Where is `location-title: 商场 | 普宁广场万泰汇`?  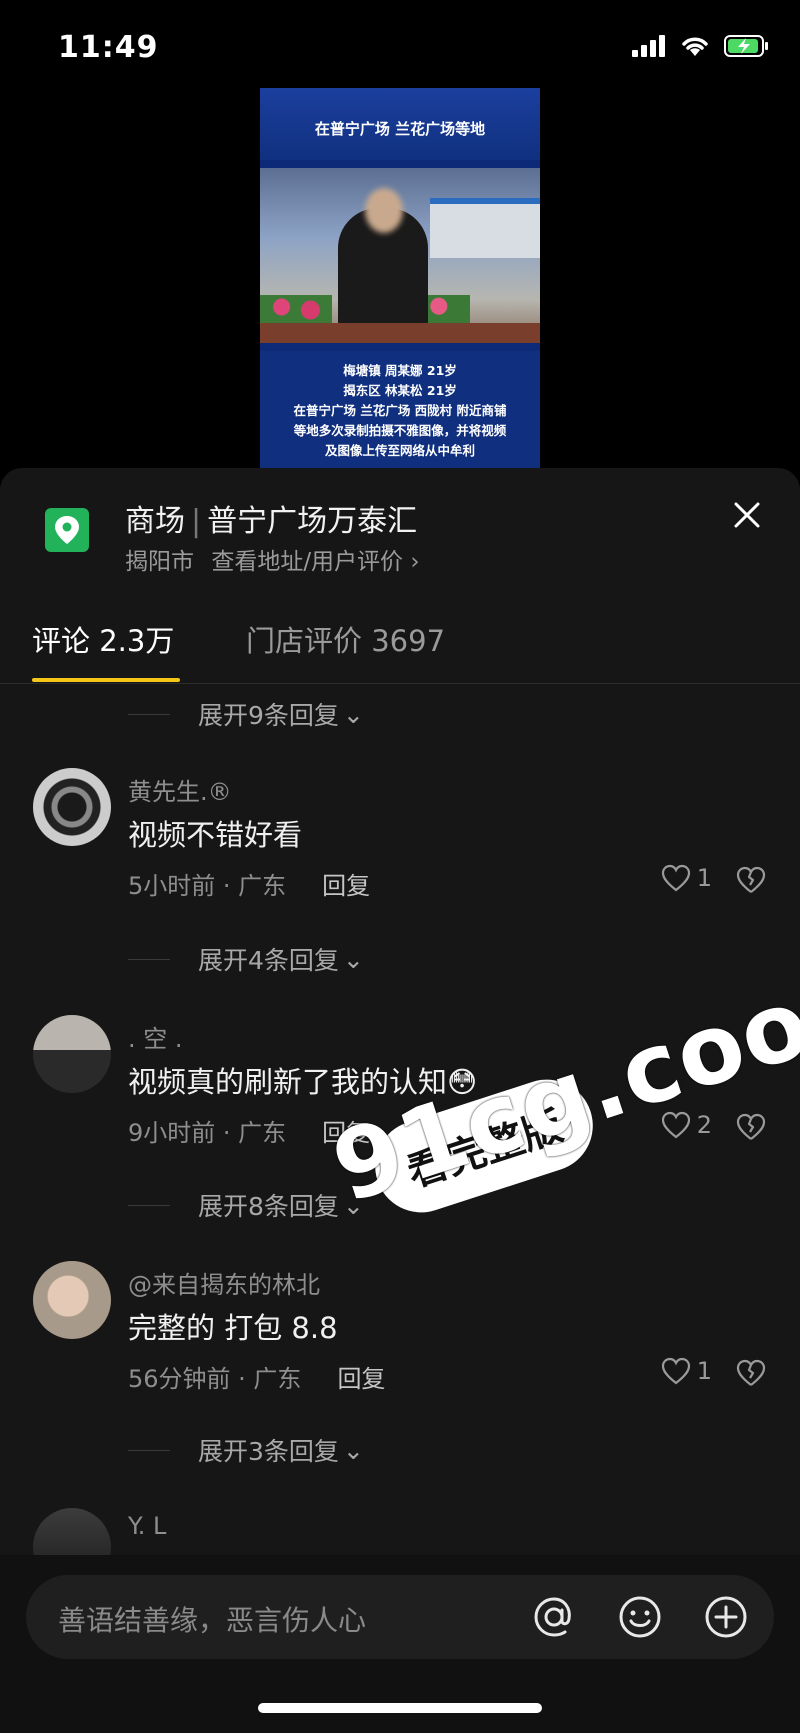 location-title: 商场 | 普宁广场万泰汇 is located at coordinates (271, 518).